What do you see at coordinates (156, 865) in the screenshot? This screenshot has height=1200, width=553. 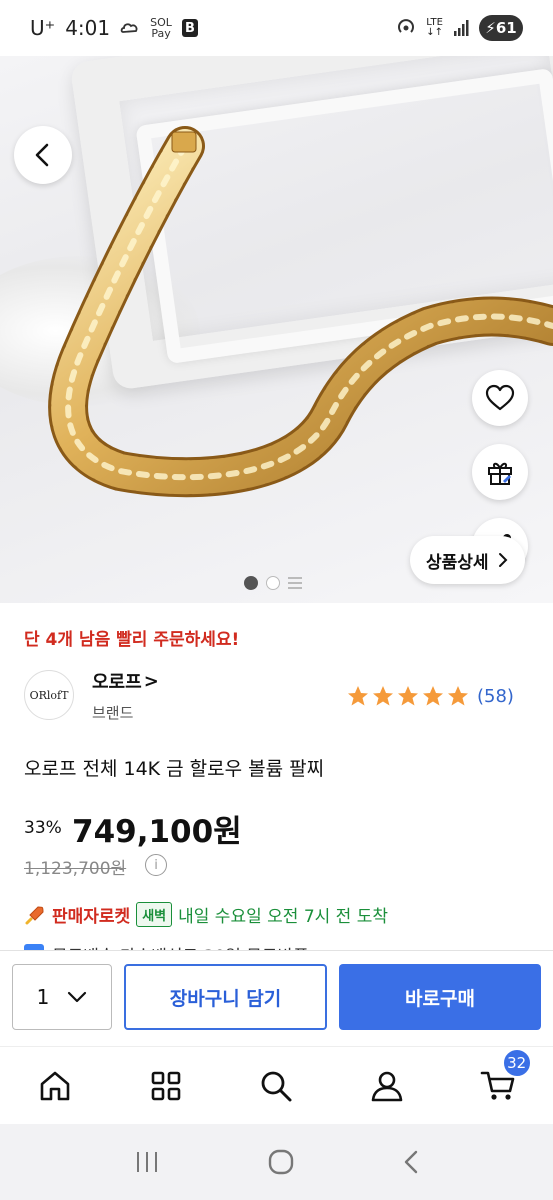 I see `info-icon: i` at bounding box center [156, 865].